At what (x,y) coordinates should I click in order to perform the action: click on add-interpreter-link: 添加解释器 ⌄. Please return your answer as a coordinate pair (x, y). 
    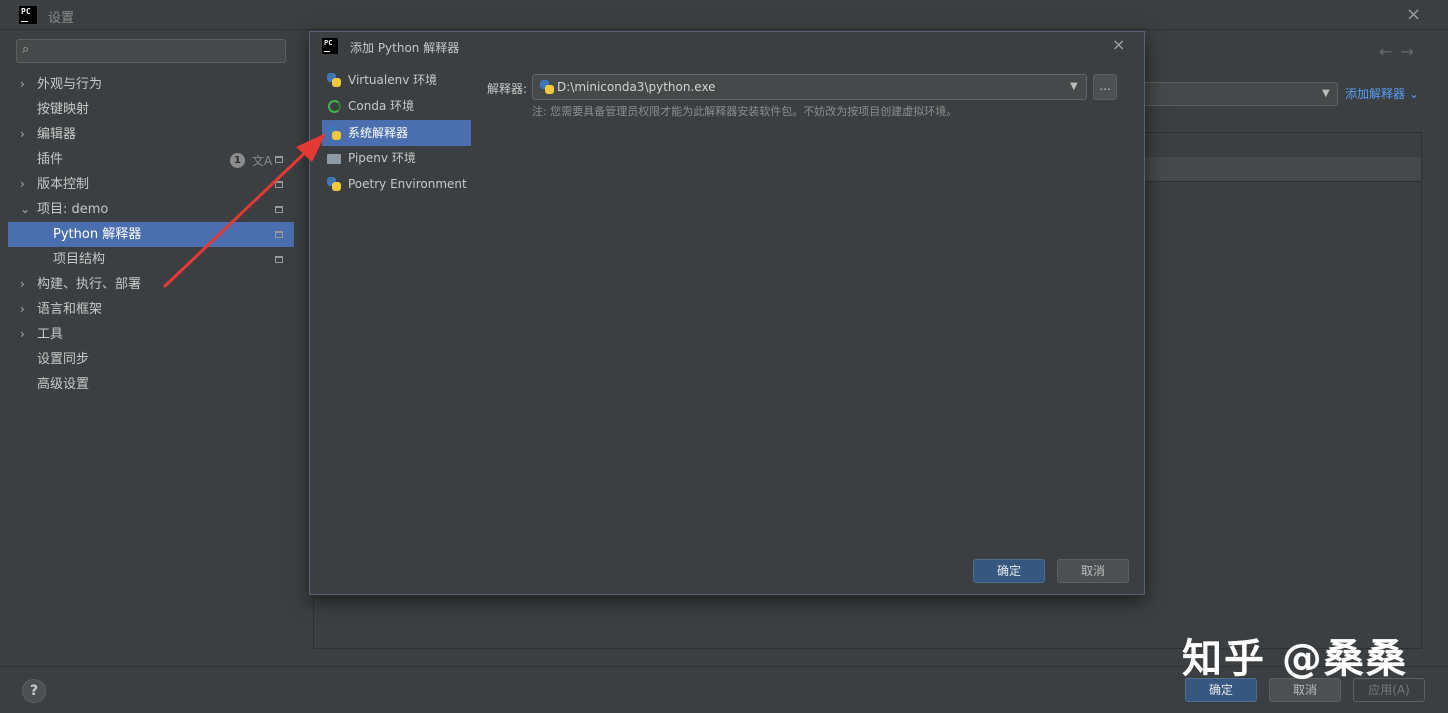
    Looking at the image, I should click on (1382, 93).